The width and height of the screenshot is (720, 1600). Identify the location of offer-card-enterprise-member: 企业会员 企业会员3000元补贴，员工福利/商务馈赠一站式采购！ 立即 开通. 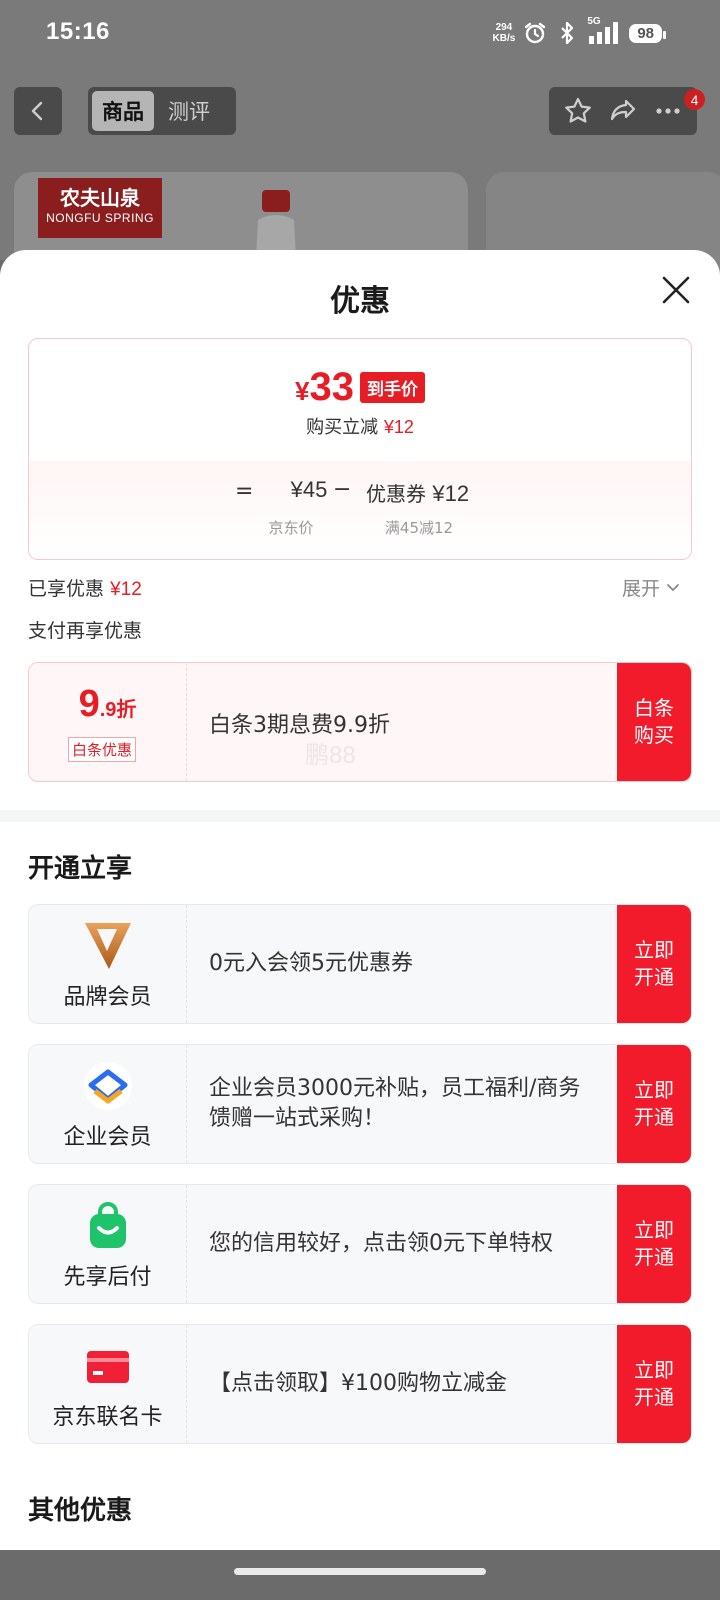
(360, 1104).